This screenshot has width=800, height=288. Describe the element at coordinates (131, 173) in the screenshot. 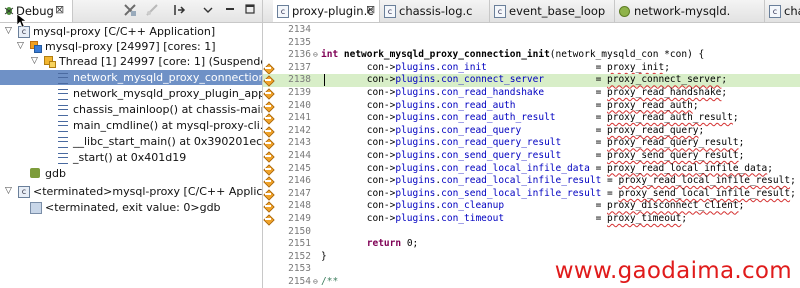

I see `debug-tree-item: gdb` at that location.